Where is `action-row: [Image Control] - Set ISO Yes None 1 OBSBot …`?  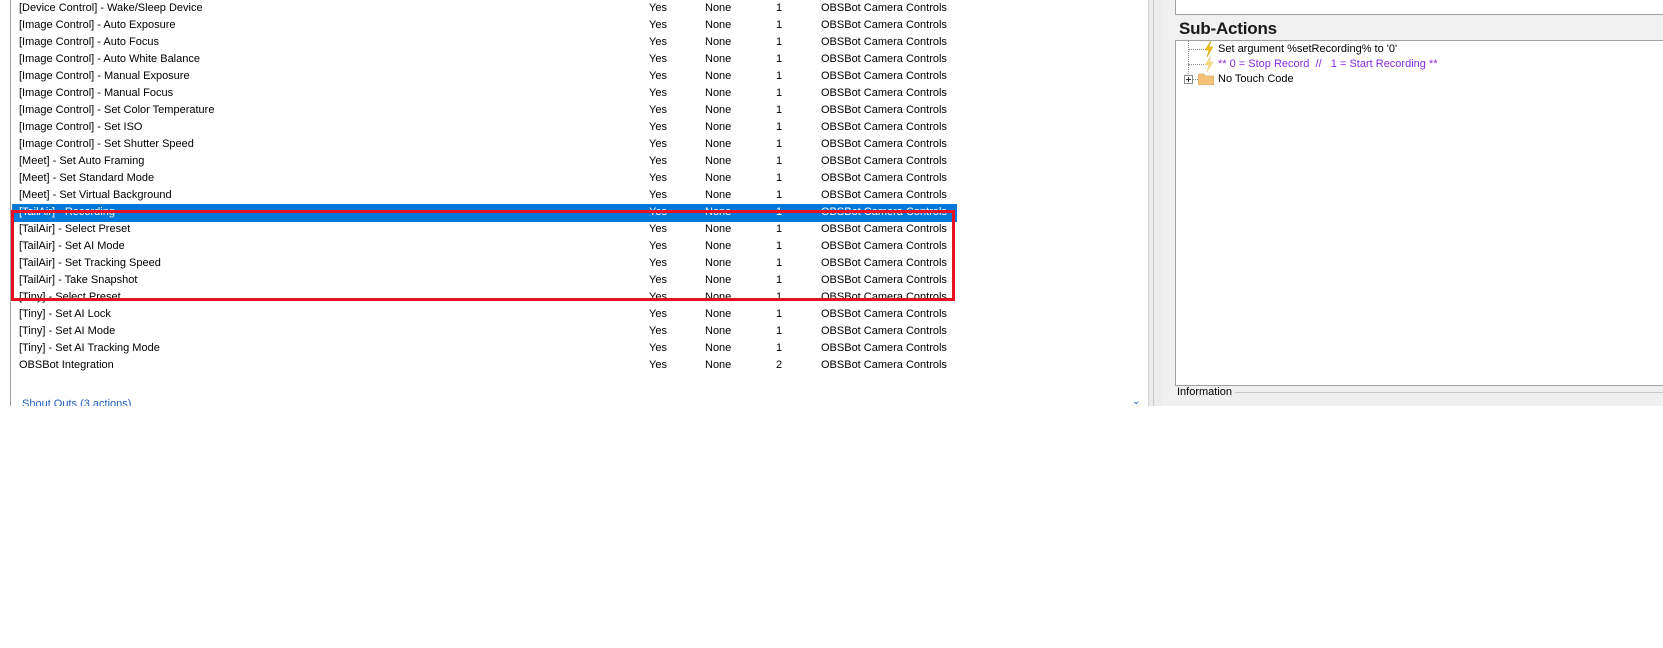
action-row: [Image Control] - Set ISO Yes None 1 OBSBot … is located at coordinates (484, 128).